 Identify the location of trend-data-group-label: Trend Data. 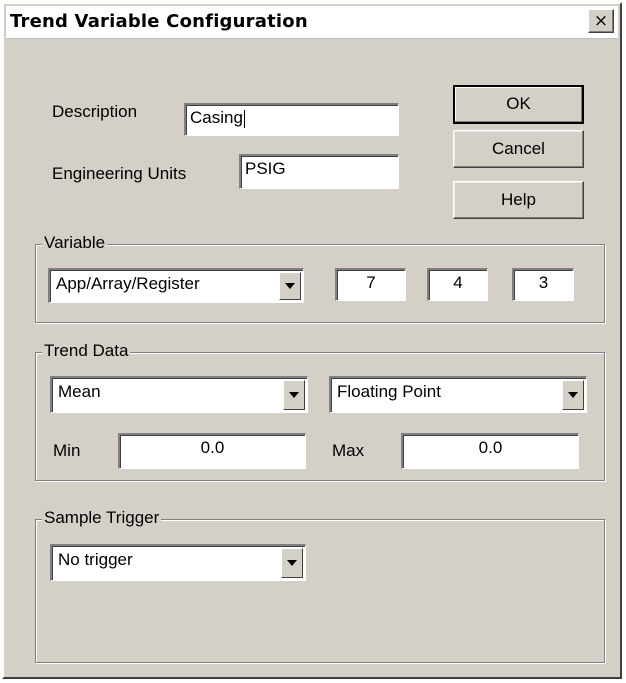
(86, 351).